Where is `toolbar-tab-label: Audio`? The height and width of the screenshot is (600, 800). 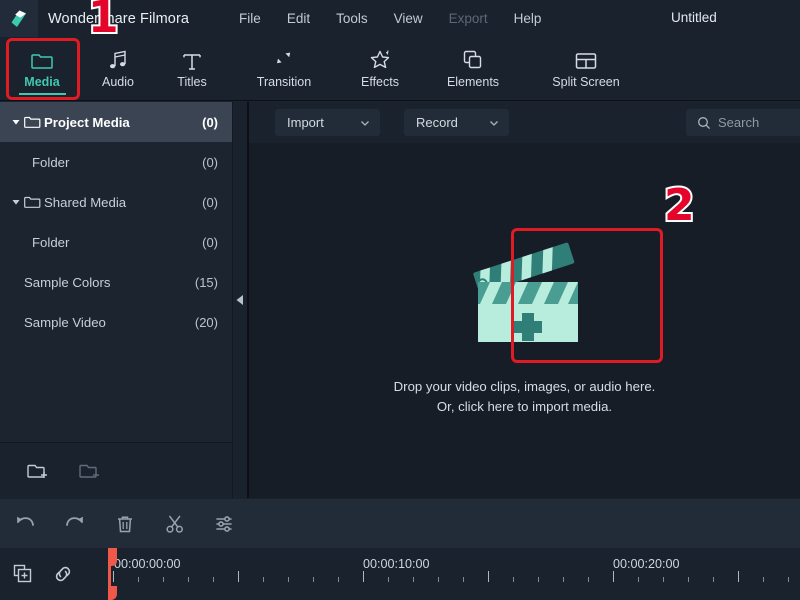
toolbar-tab-label: Audio is located at coordinates (118, 82).